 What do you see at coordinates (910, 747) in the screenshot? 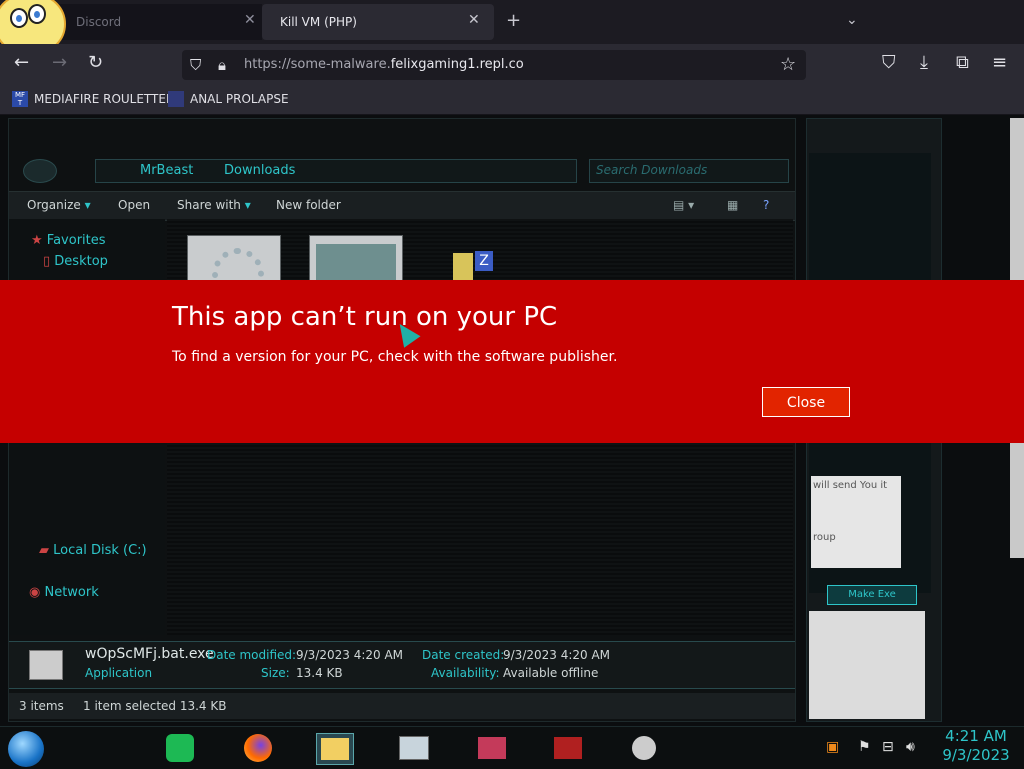
I see `volume-icon: 🔊︎` at bounding box center [910, 747].